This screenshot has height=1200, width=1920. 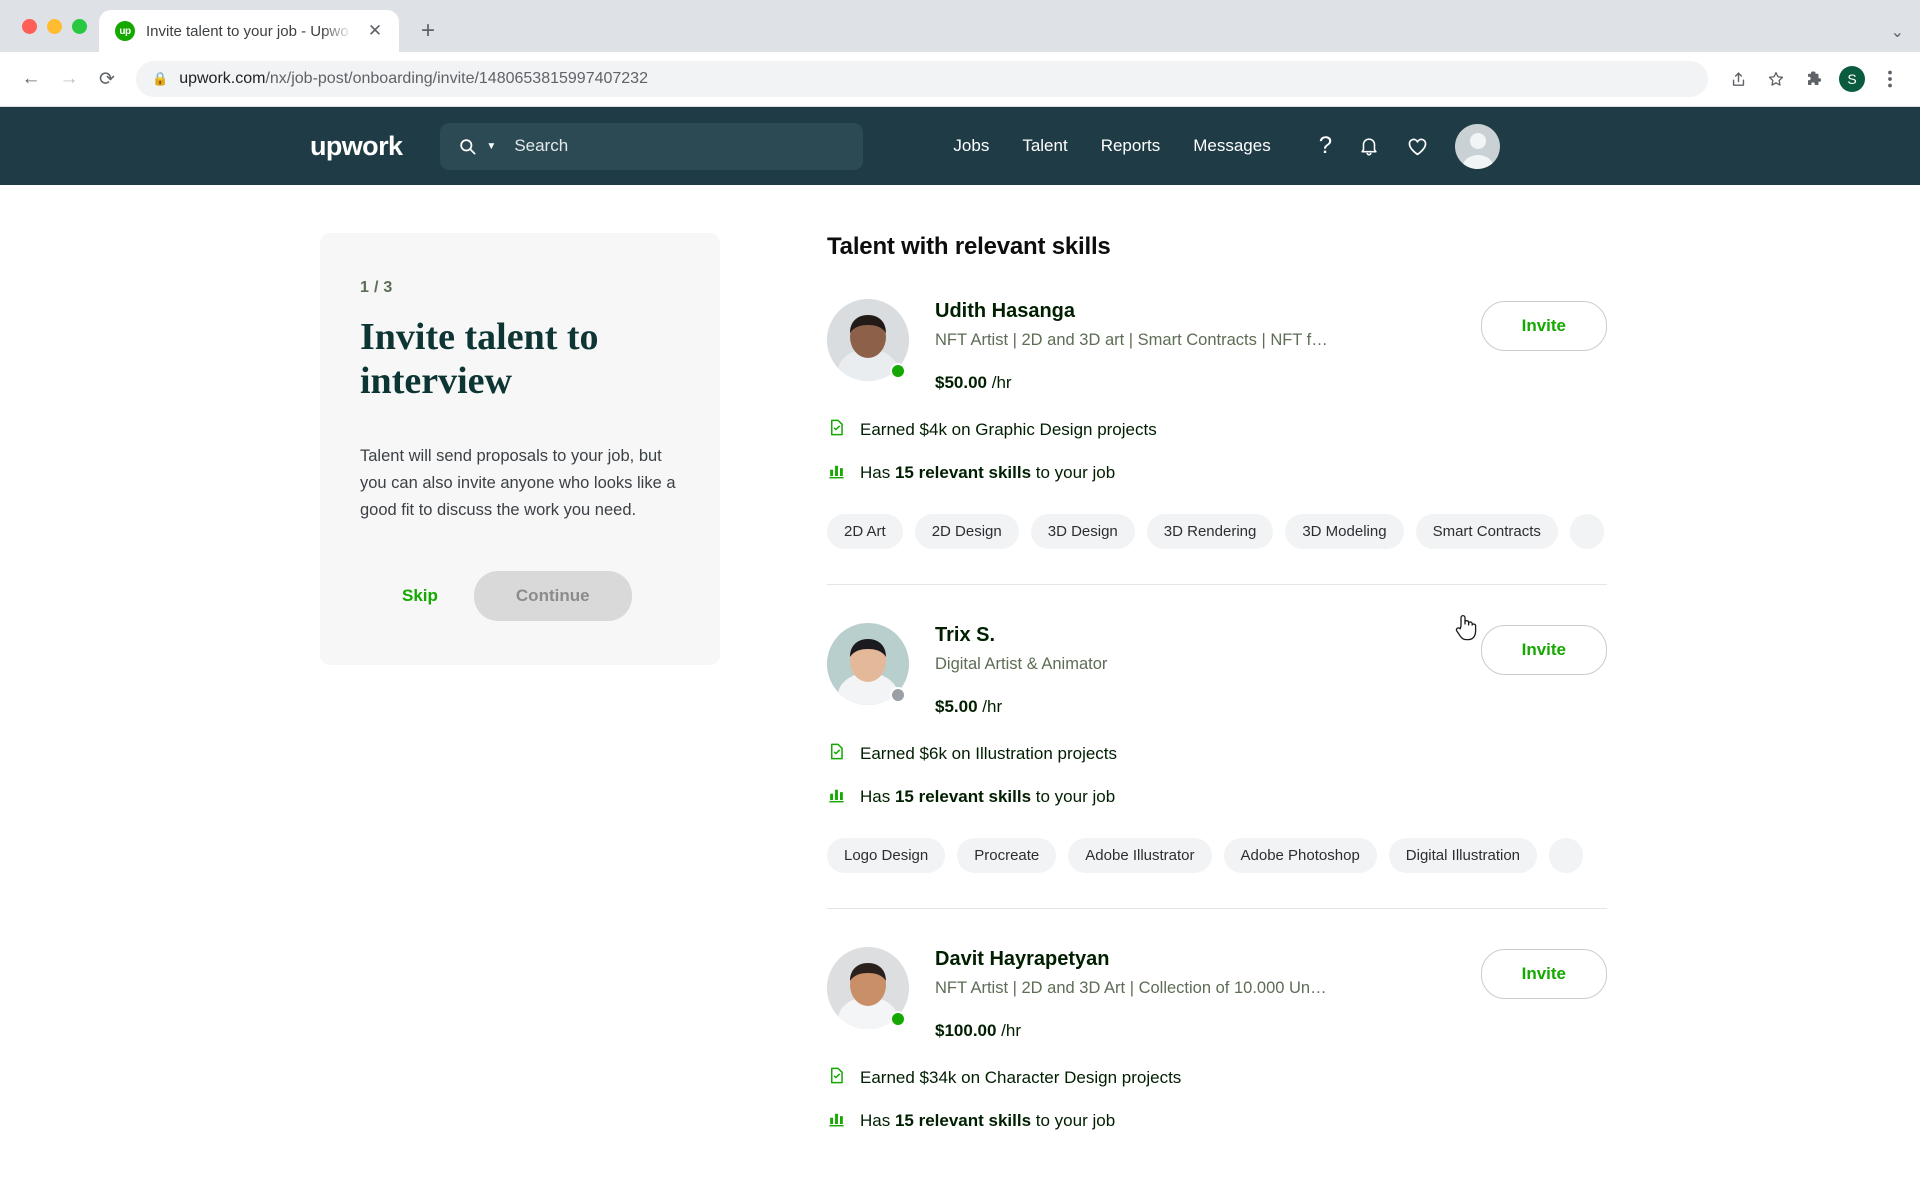 I want to click on upwork-logo: upwork, so click(x=356, y=146).